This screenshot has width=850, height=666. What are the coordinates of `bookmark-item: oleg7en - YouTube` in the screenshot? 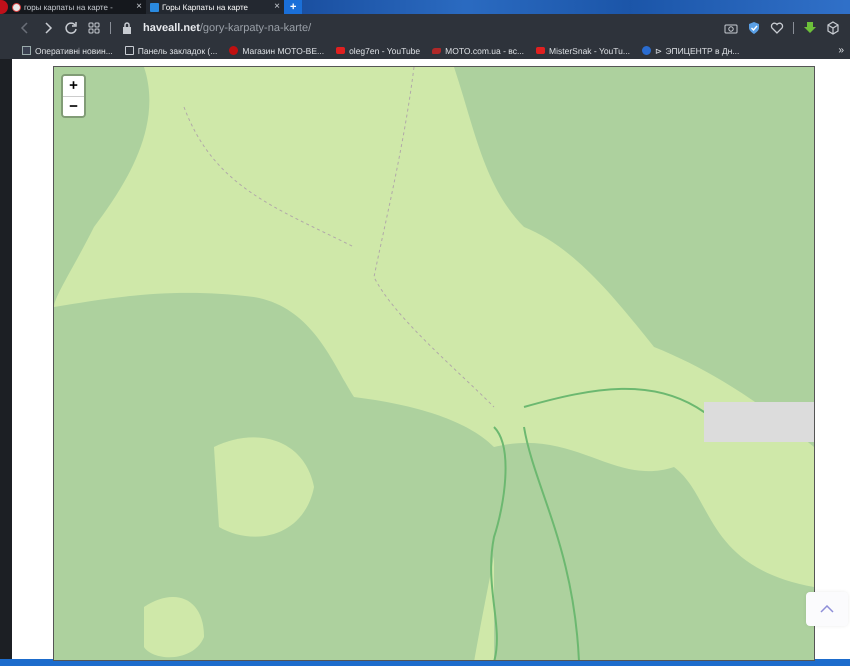 It's located at (378, 51).